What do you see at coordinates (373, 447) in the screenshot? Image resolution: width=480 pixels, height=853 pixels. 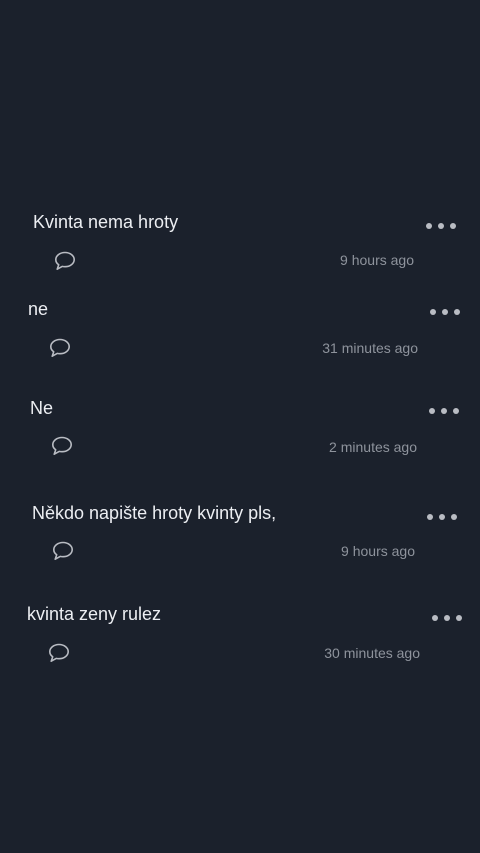 I see `post-timestamp: 2 minutes ago` at bounding box center [373, 447].